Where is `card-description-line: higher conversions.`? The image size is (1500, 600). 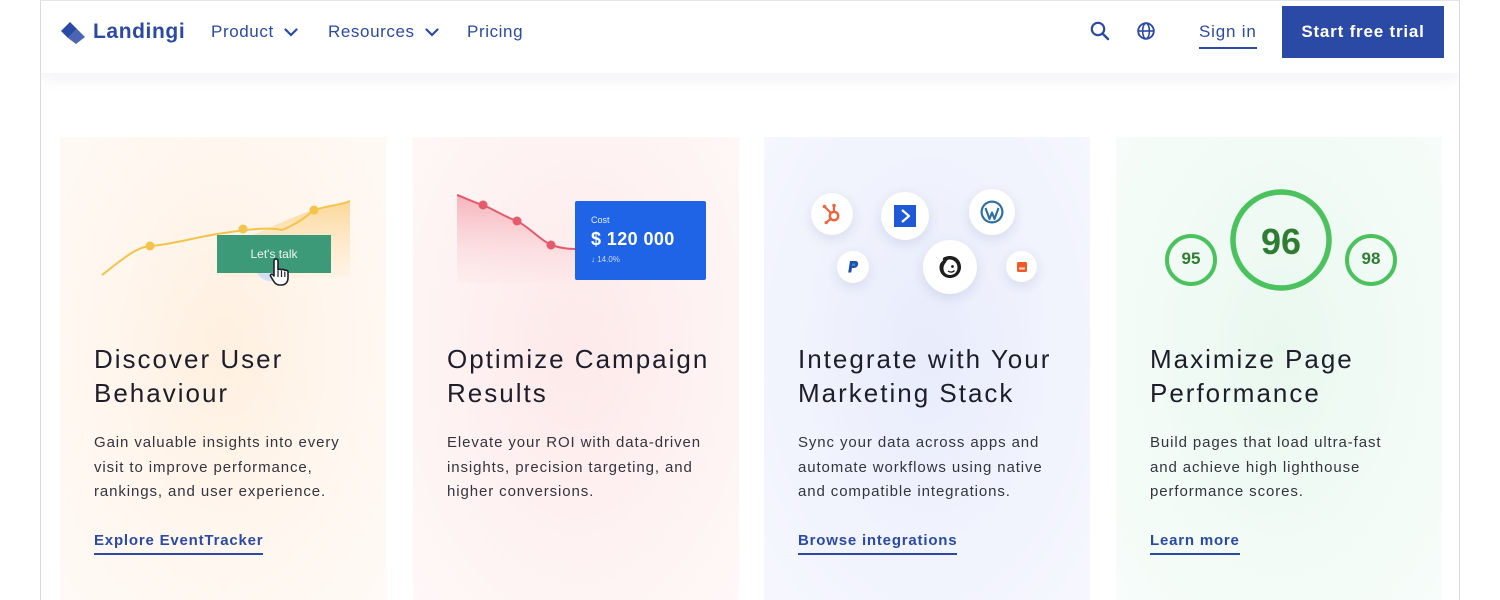 card-description-line: higher conversions. is located at coordinates (521, 491).